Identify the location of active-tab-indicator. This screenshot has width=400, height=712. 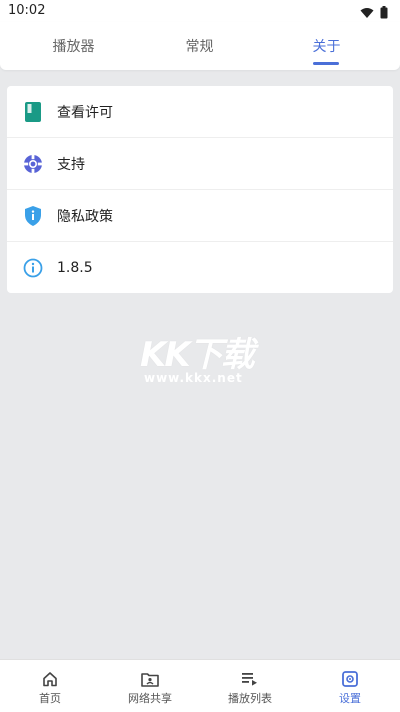
(326, 63).